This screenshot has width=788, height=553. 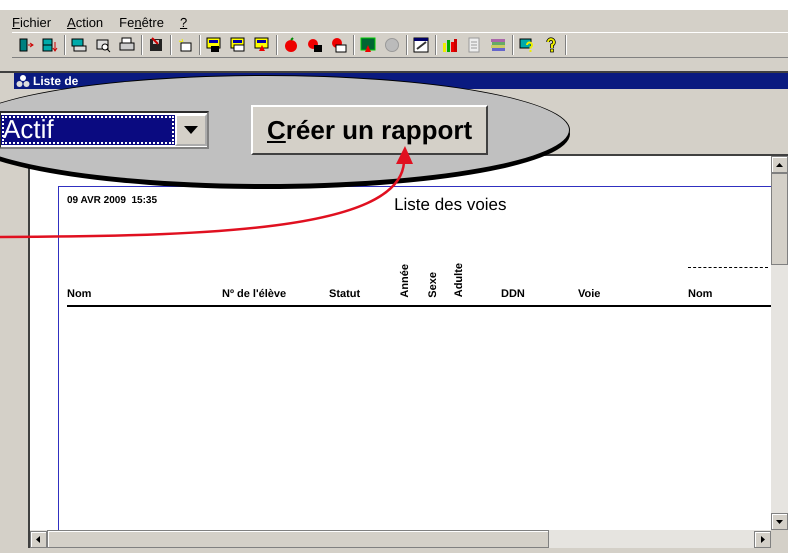 What do you see at coordinates (339, 45) in the screenshot?
I see `apple-card-icon` at bounding box center [339, 45].